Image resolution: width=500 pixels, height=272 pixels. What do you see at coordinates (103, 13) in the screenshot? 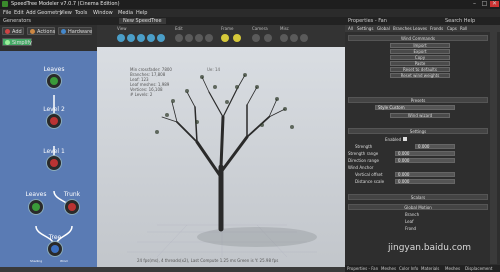
I see `menu-window: Window` at bounding box center [103, 13].